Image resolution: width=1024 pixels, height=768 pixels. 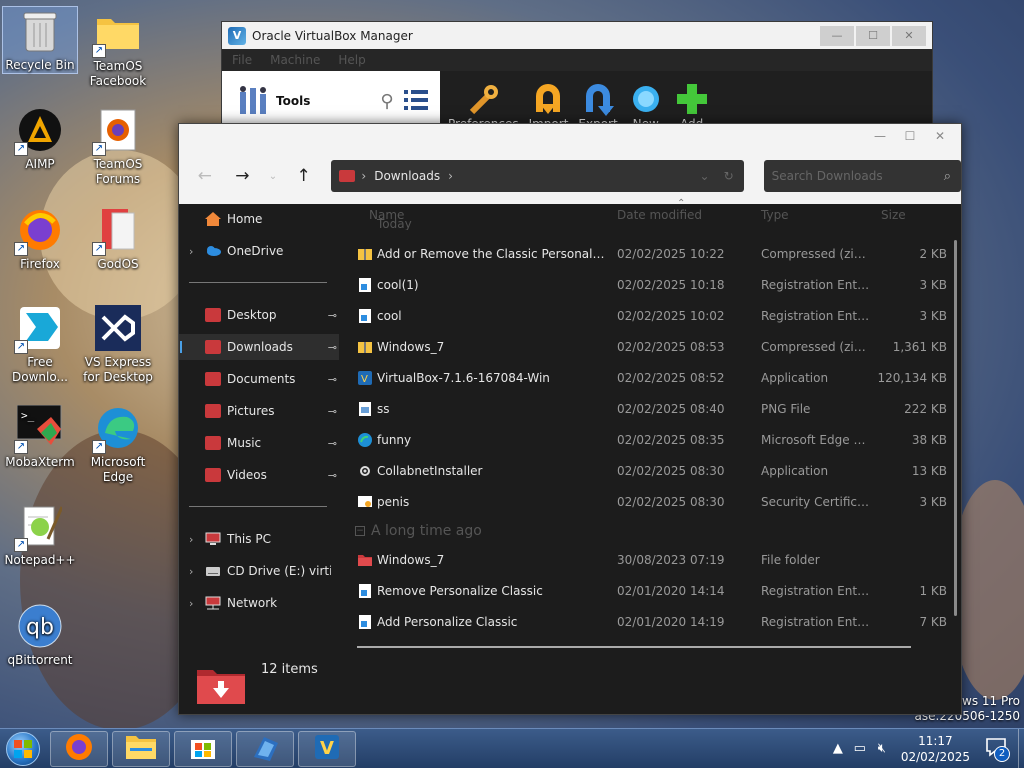 I want to click on explorer-titlebar: — ☐ ✕, so click(x=570, y=136).